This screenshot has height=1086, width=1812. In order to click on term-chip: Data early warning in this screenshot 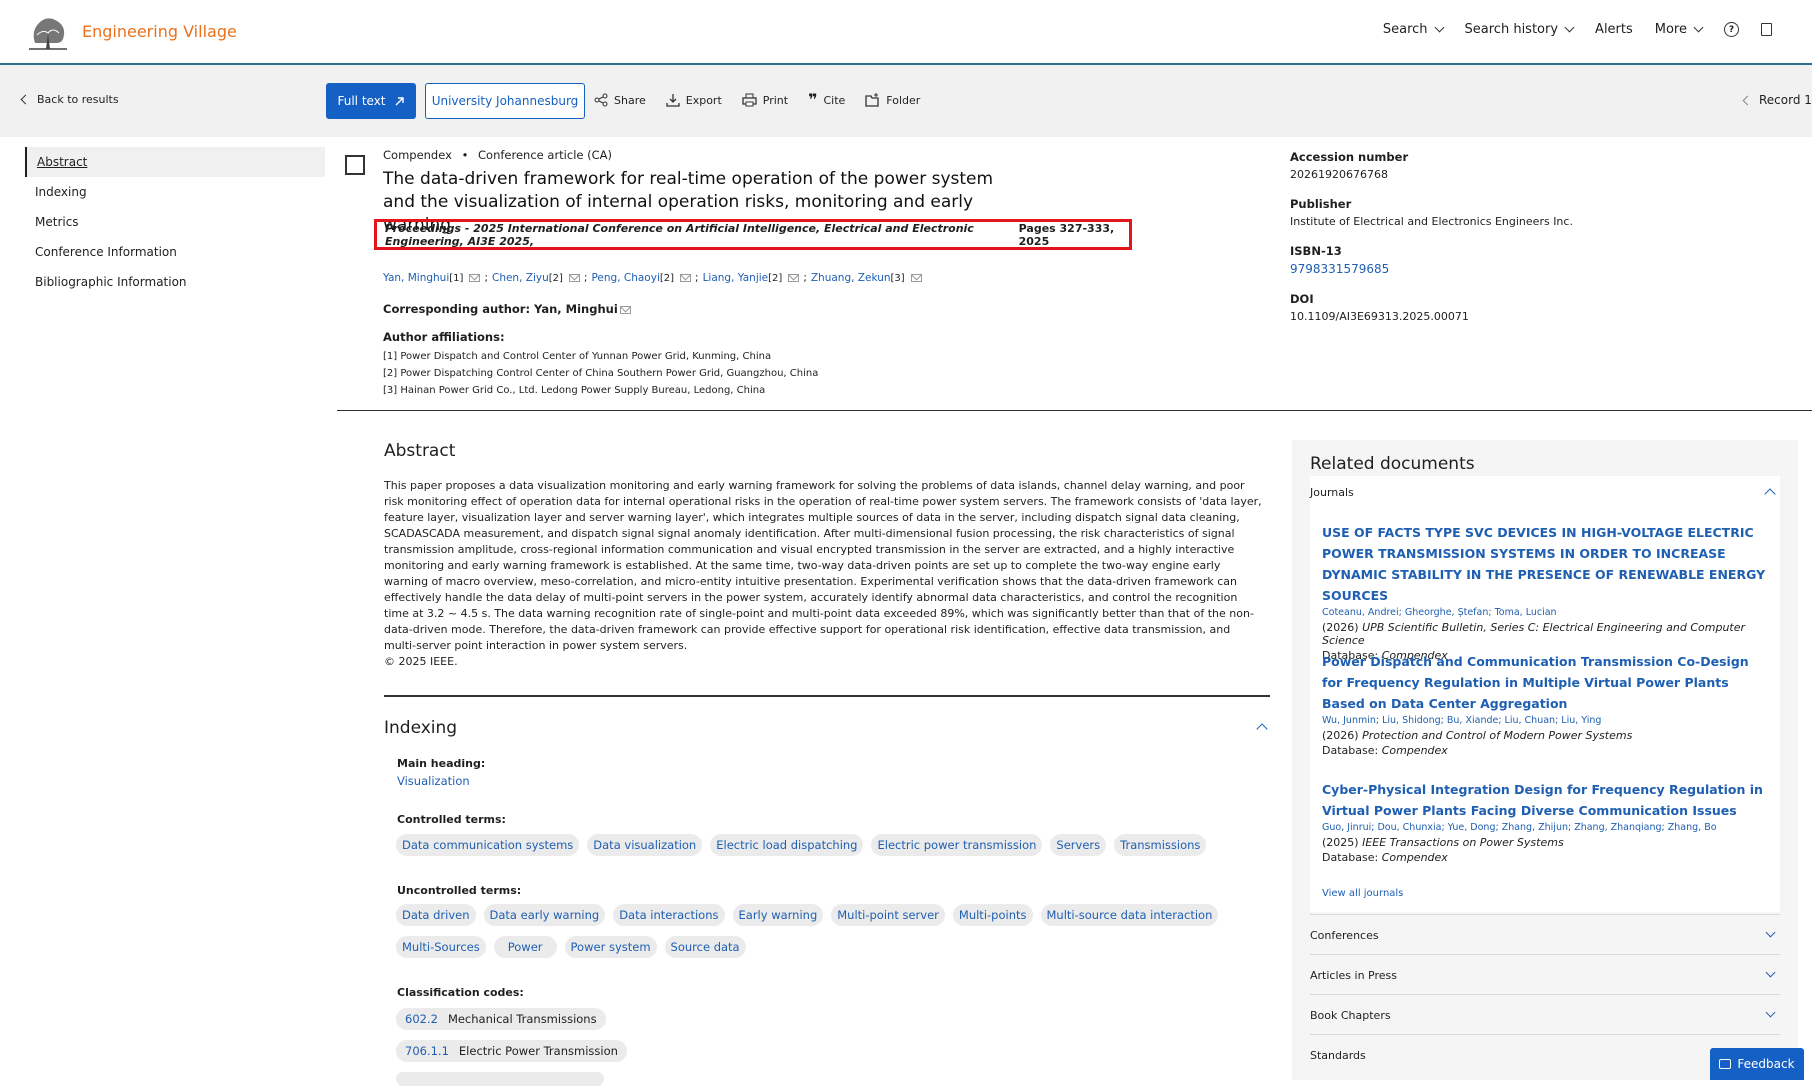, I will do `click(544, 915)`.